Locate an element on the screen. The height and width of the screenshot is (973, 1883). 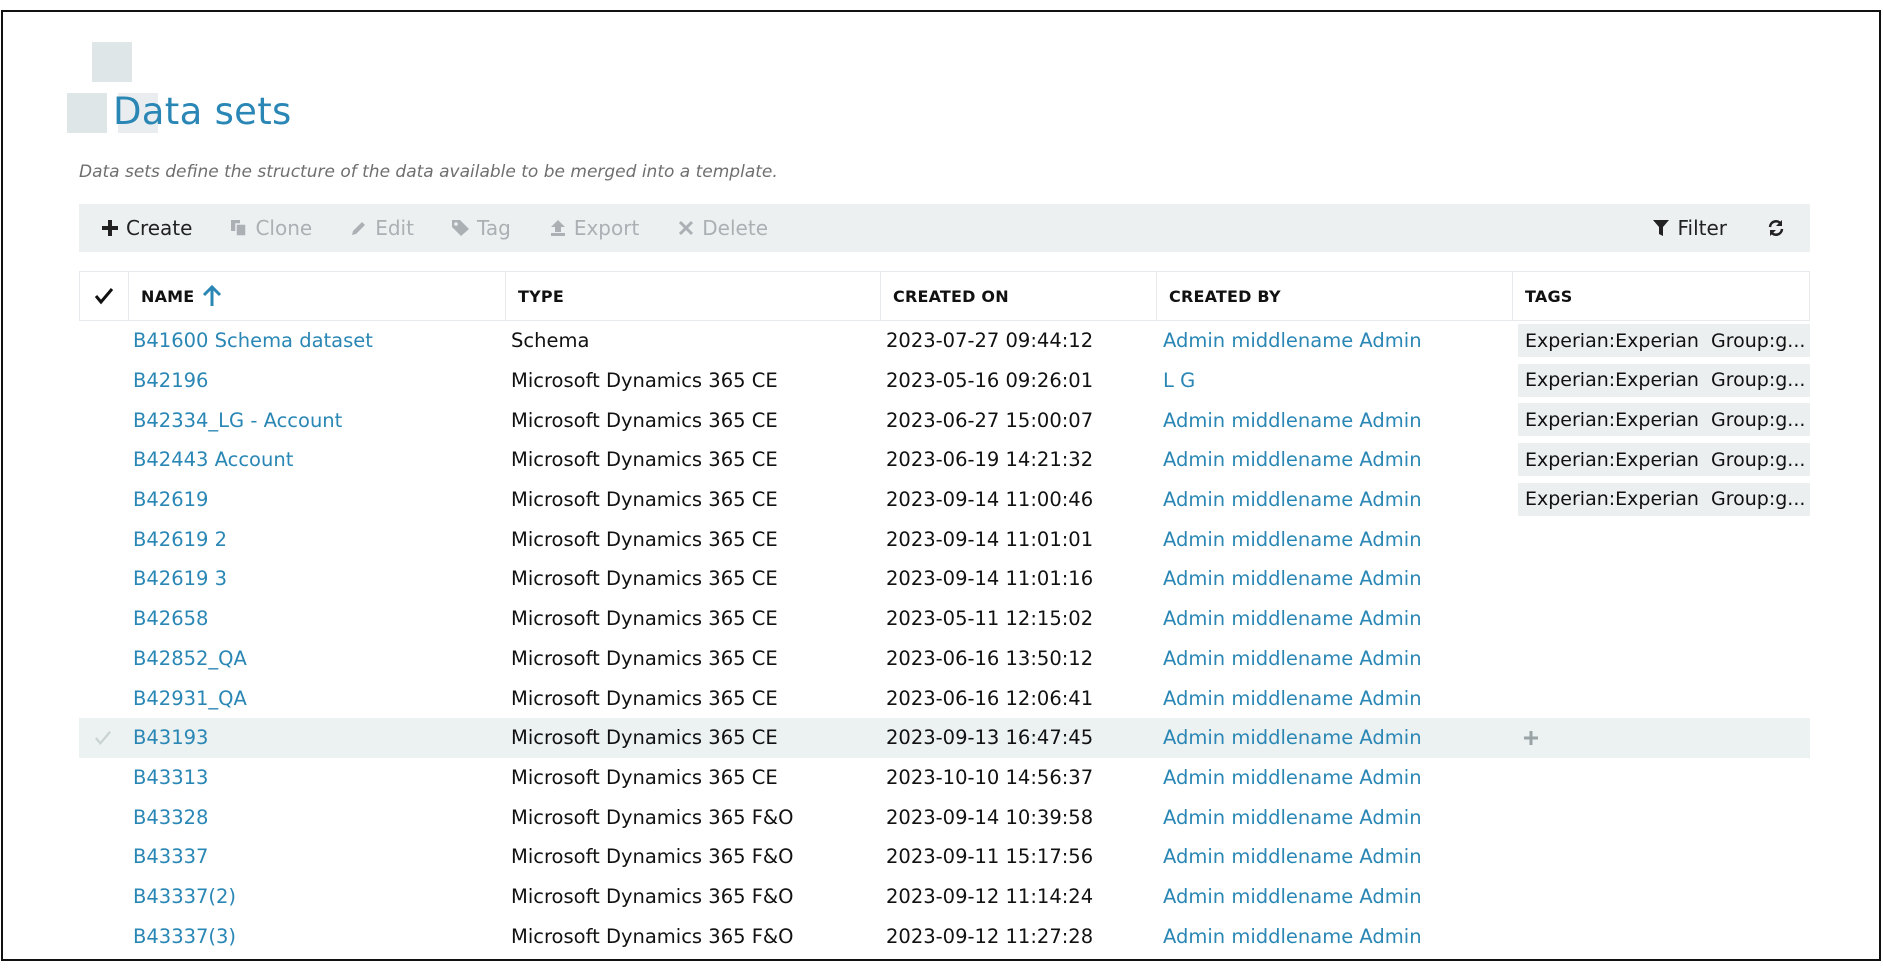
dataset-name-link: B42658 is located at coordinates (170, 619).